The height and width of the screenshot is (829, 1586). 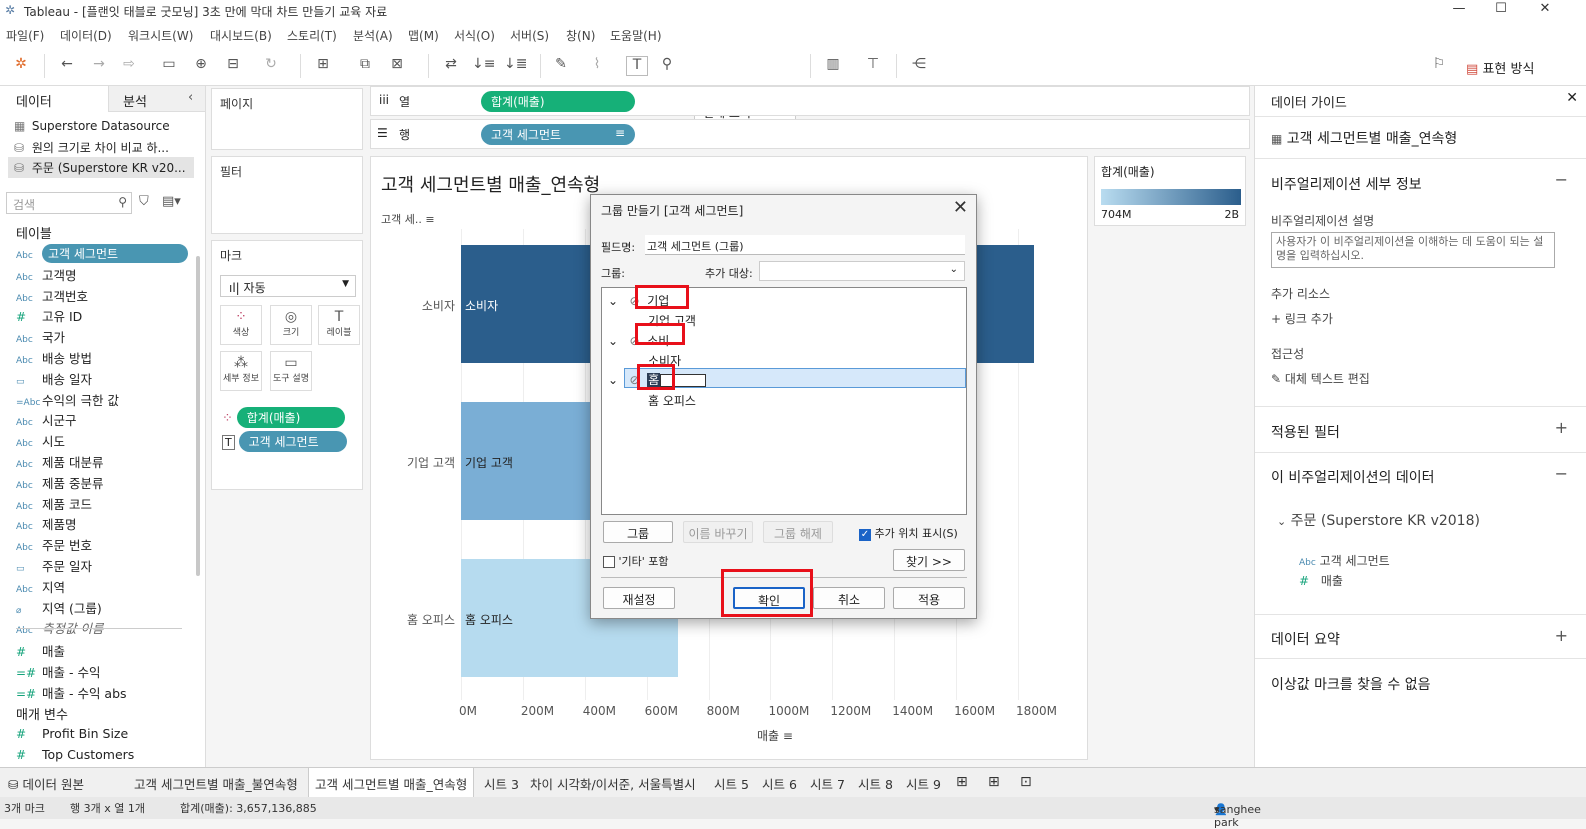 I want to click on tree-member: 홈 오피스, so click(x=672, y=400).